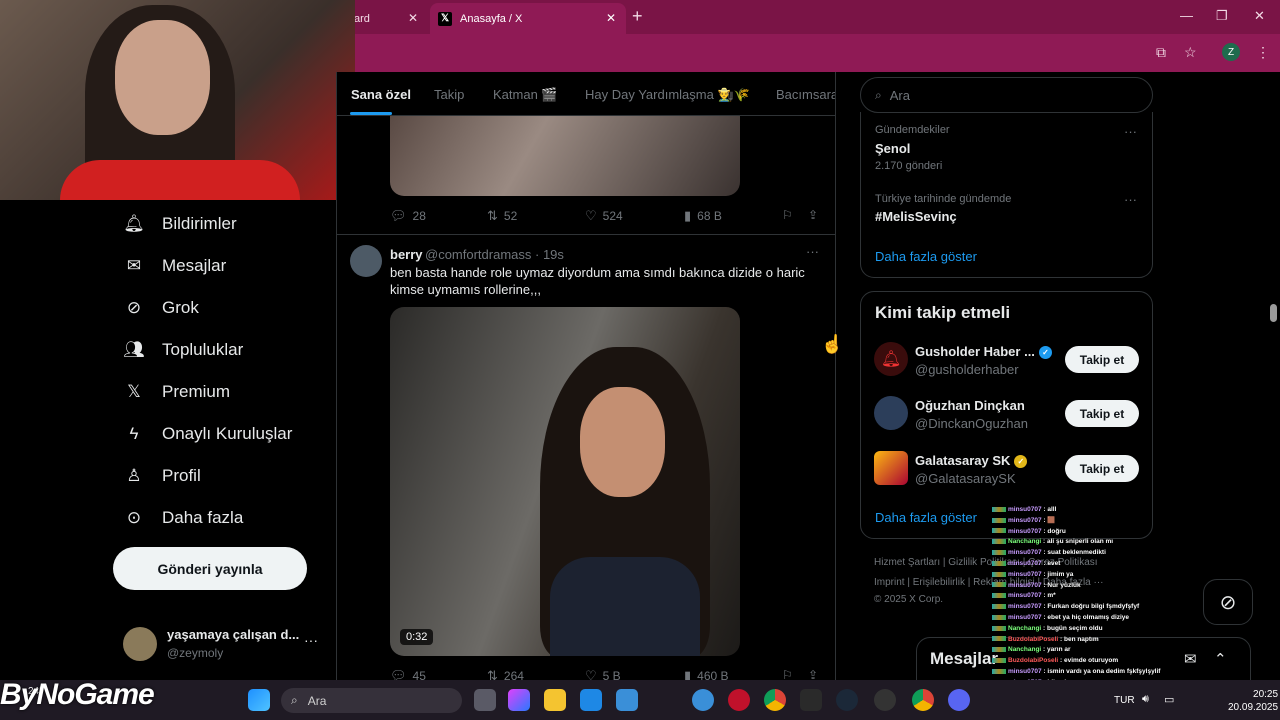 This screenshot has height=720, width=1280. Describe the element at coordinates (491, 18) in the screenshot. I see `tab-title: Anasayfa / X` at that location.